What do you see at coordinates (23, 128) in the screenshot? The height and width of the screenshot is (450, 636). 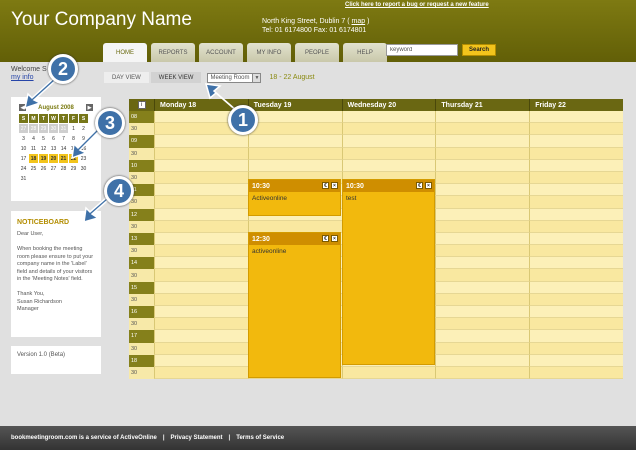 I see `mini-calendar-day: 27` at bounding box center [23, 128].